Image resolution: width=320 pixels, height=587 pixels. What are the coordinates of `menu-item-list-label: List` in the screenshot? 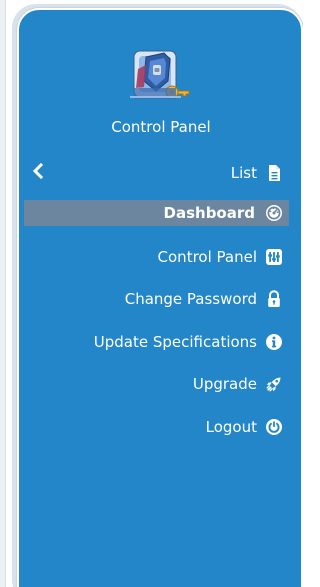 It's located at (243, 173).